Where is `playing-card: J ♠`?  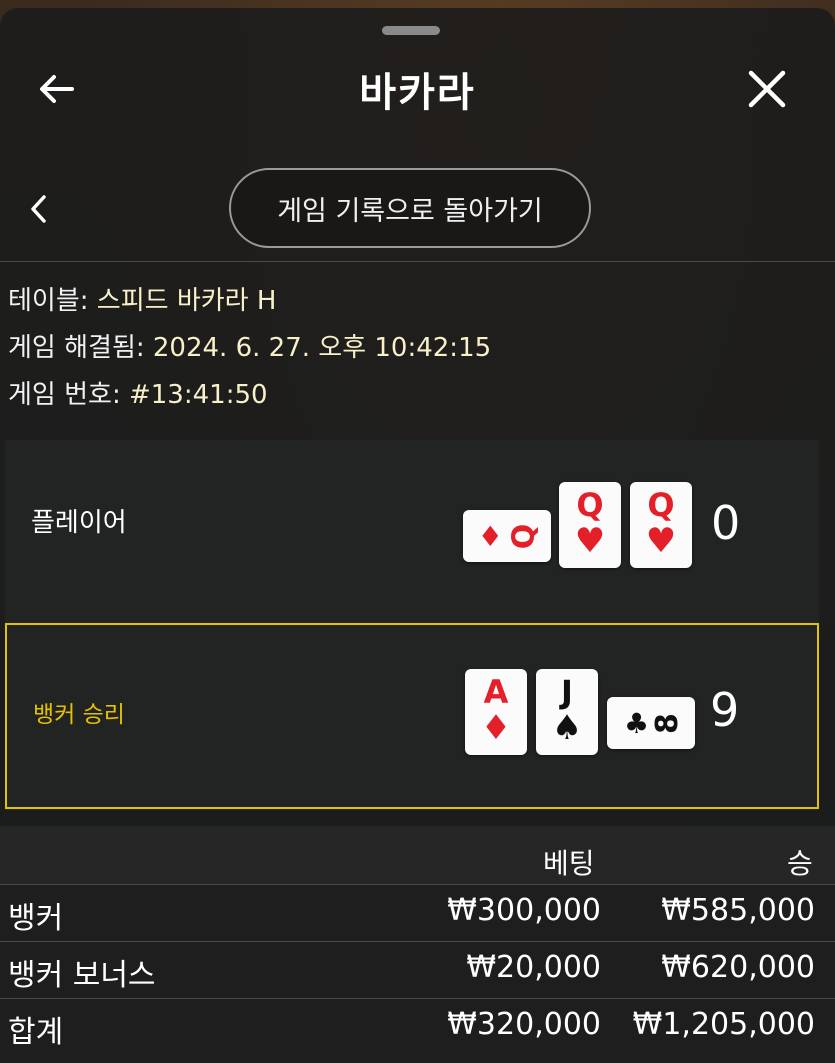
playing-card: J ♠ is located at coordinates (567, 712).